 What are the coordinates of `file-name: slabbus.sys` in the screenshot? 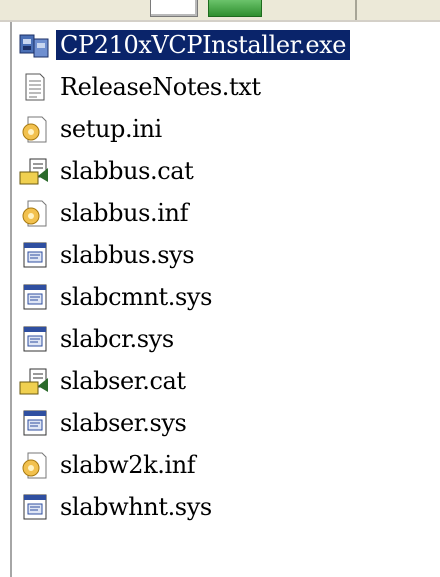 It's located at (127, 255).